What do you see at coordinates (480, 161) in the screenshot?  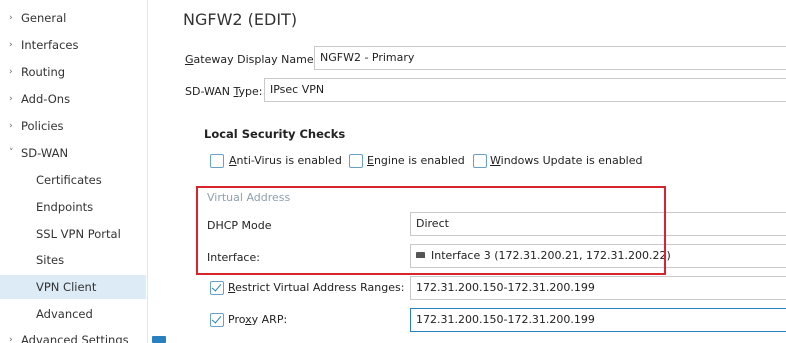 I see `windows-update-checkbox` at bounding box center [480, 161].